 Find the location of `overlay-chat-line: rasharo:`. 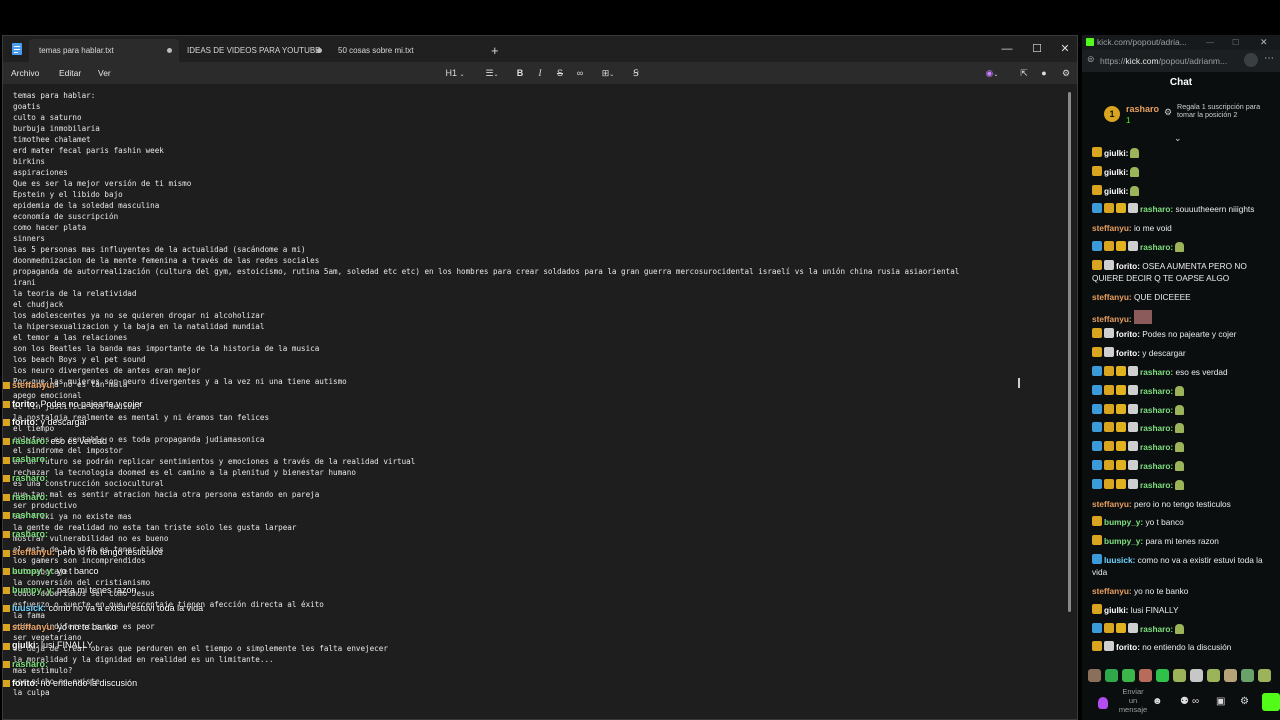

overlay-chat-line: rasharo: is located at coordinates (27, 478).